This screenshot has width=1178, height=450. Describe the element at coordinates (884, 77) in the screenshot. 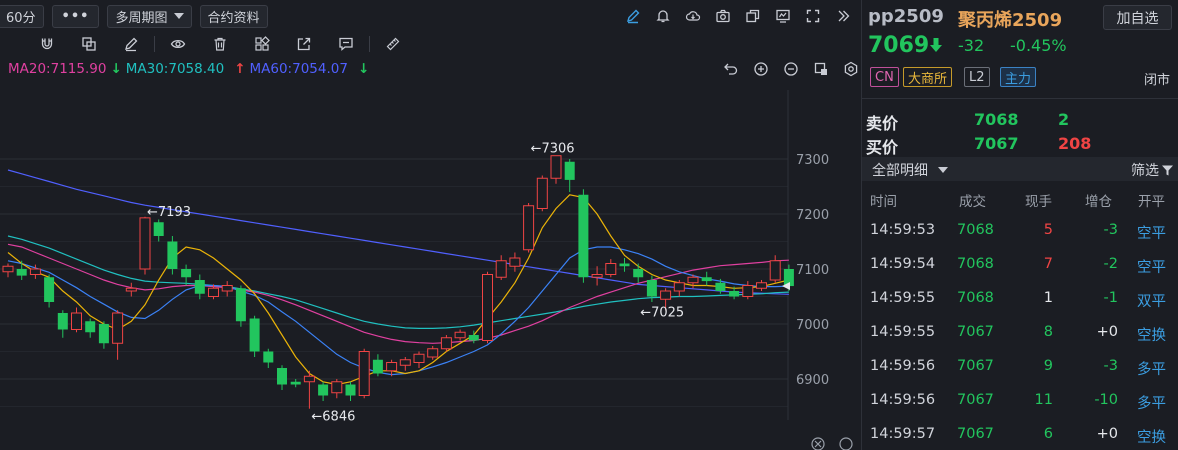

I see `tag-country: CN` at that location.